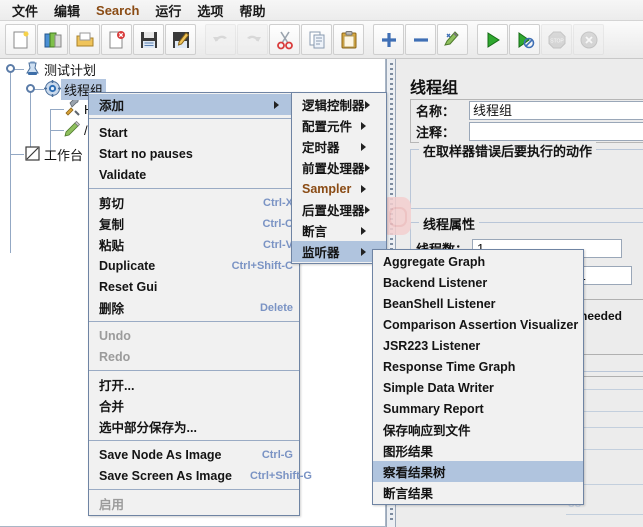 The height and width of the screenshot is (527, 643). Describe the element at coordinates (478, 366) in the screenshot. I see `listener-submenu-item-5: Response Time Graph` at that location.